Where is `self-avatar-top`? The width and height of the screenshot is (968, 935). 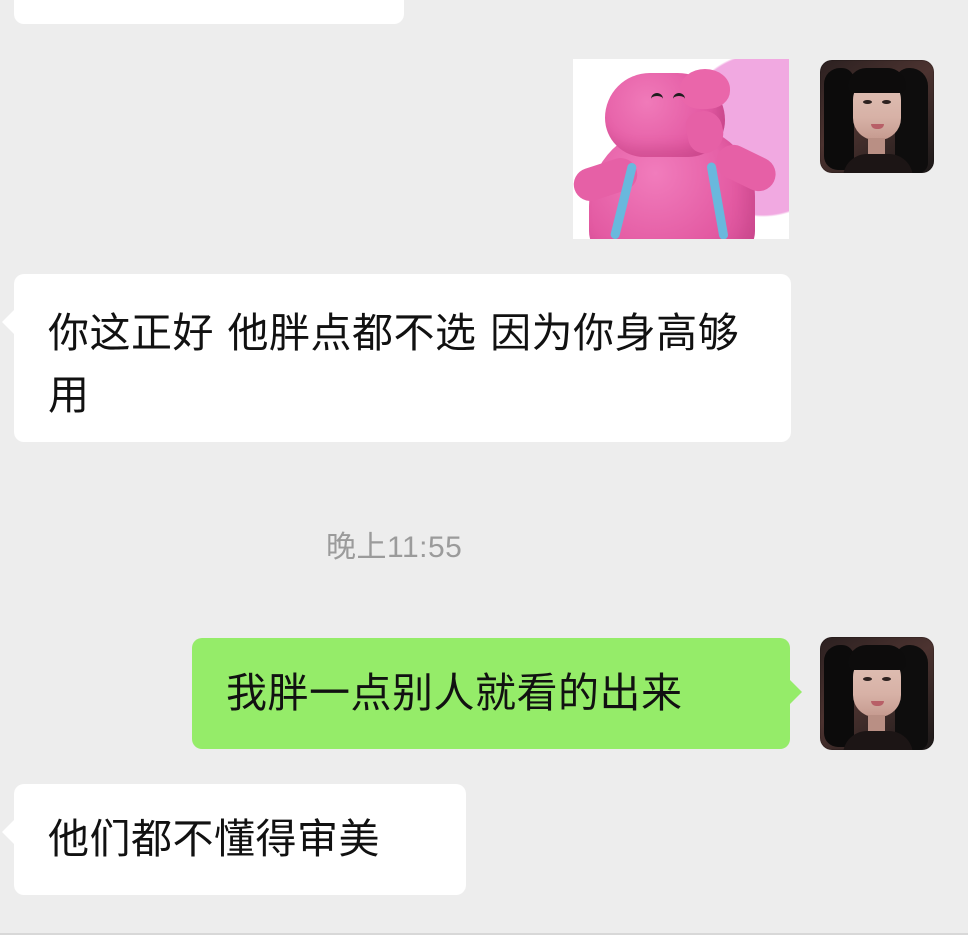
self-avatar-top is located at coordinates (877, 116).